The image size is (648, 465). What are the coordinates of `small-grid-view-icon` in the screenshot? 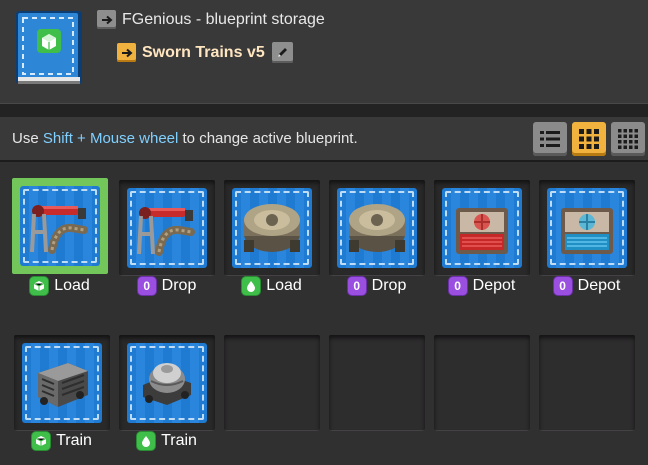 It's located at (628, 139).